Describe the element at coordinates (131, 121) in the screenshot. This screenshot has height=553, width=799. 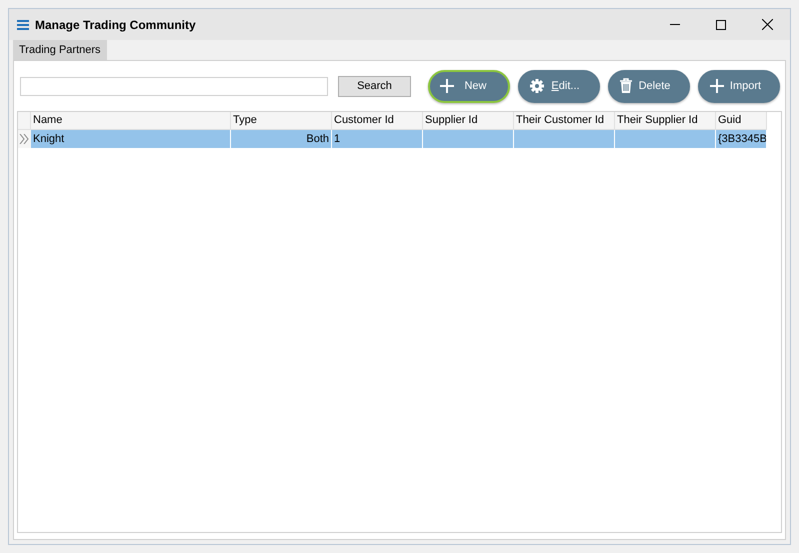
I see `column-header: Name` at that location.